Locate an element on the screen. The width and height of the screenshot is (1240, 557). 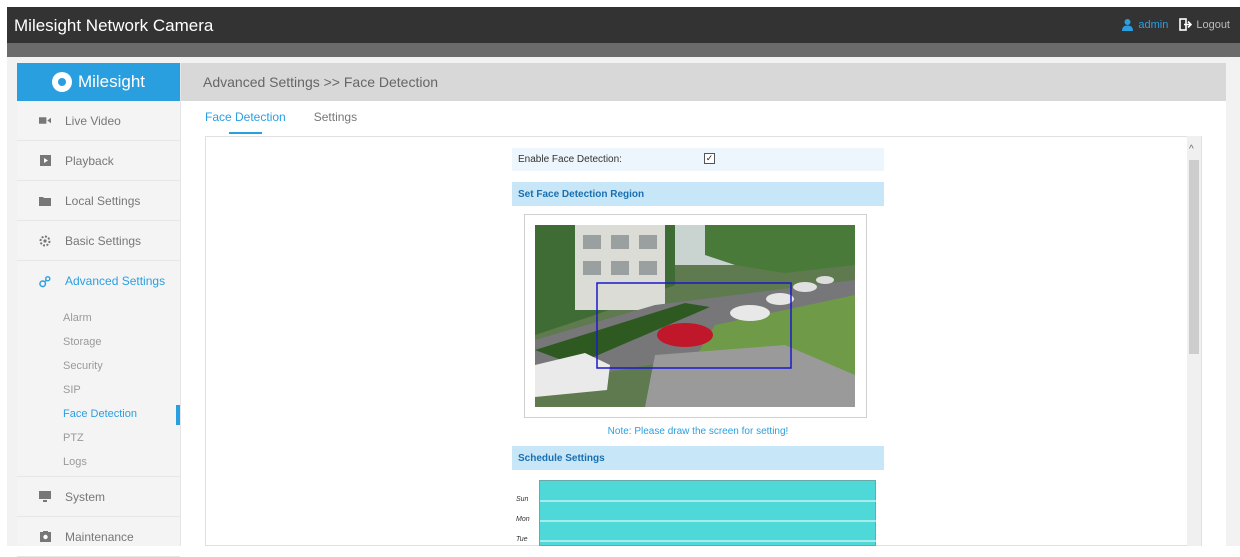
sidebar-item-label: Basic Settings is located at coordinates (103, 240).